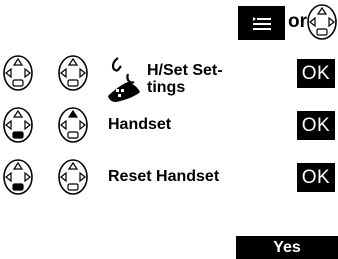 The width and height of the screenshot is (338, 259). I want to click on menu-key, so click(261, 23).